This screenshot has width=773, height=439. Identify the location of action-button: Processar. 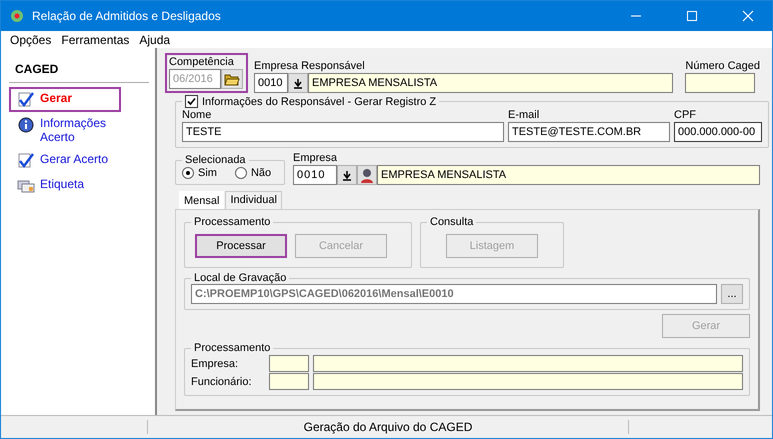
(241, 246).